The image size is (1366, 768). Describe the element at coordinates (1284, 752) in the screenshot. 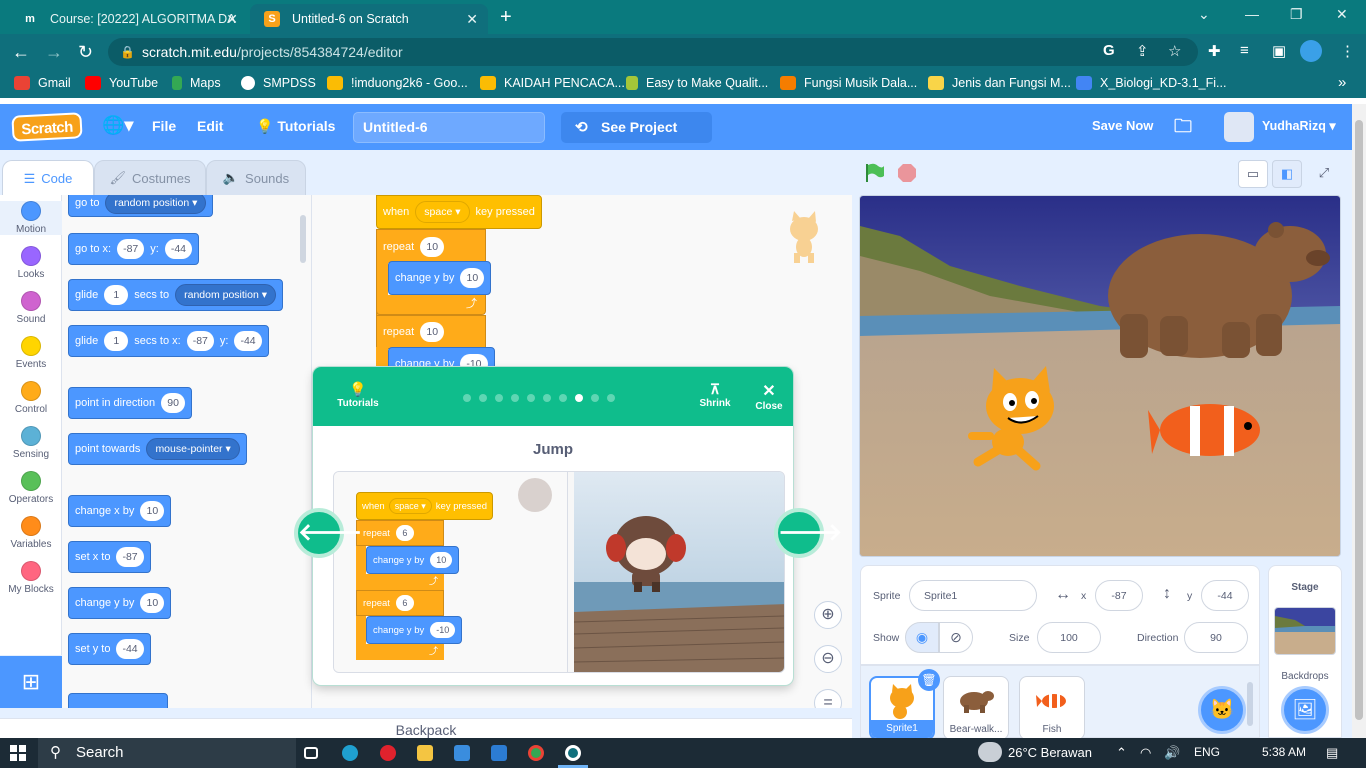

I see `clock: 5:38 AM` at that location.